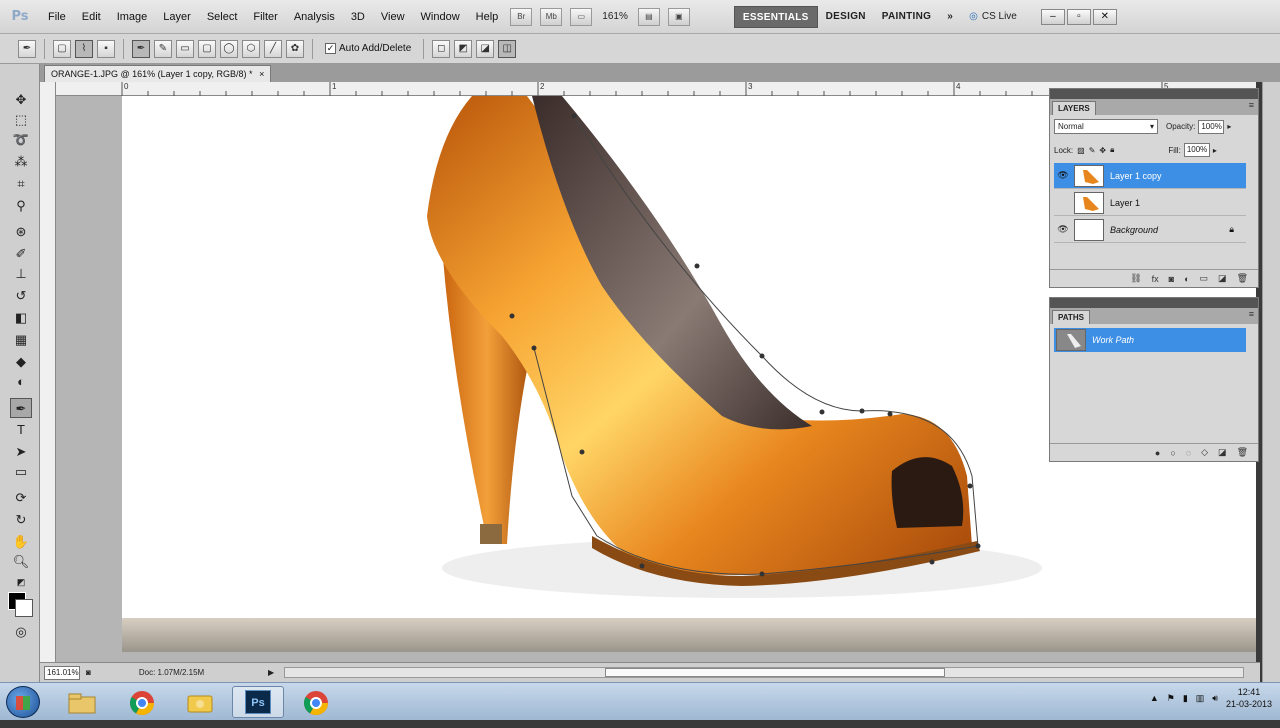 The image size is (1280, 728). I want to click on menu-file: File, so click(57, 17).